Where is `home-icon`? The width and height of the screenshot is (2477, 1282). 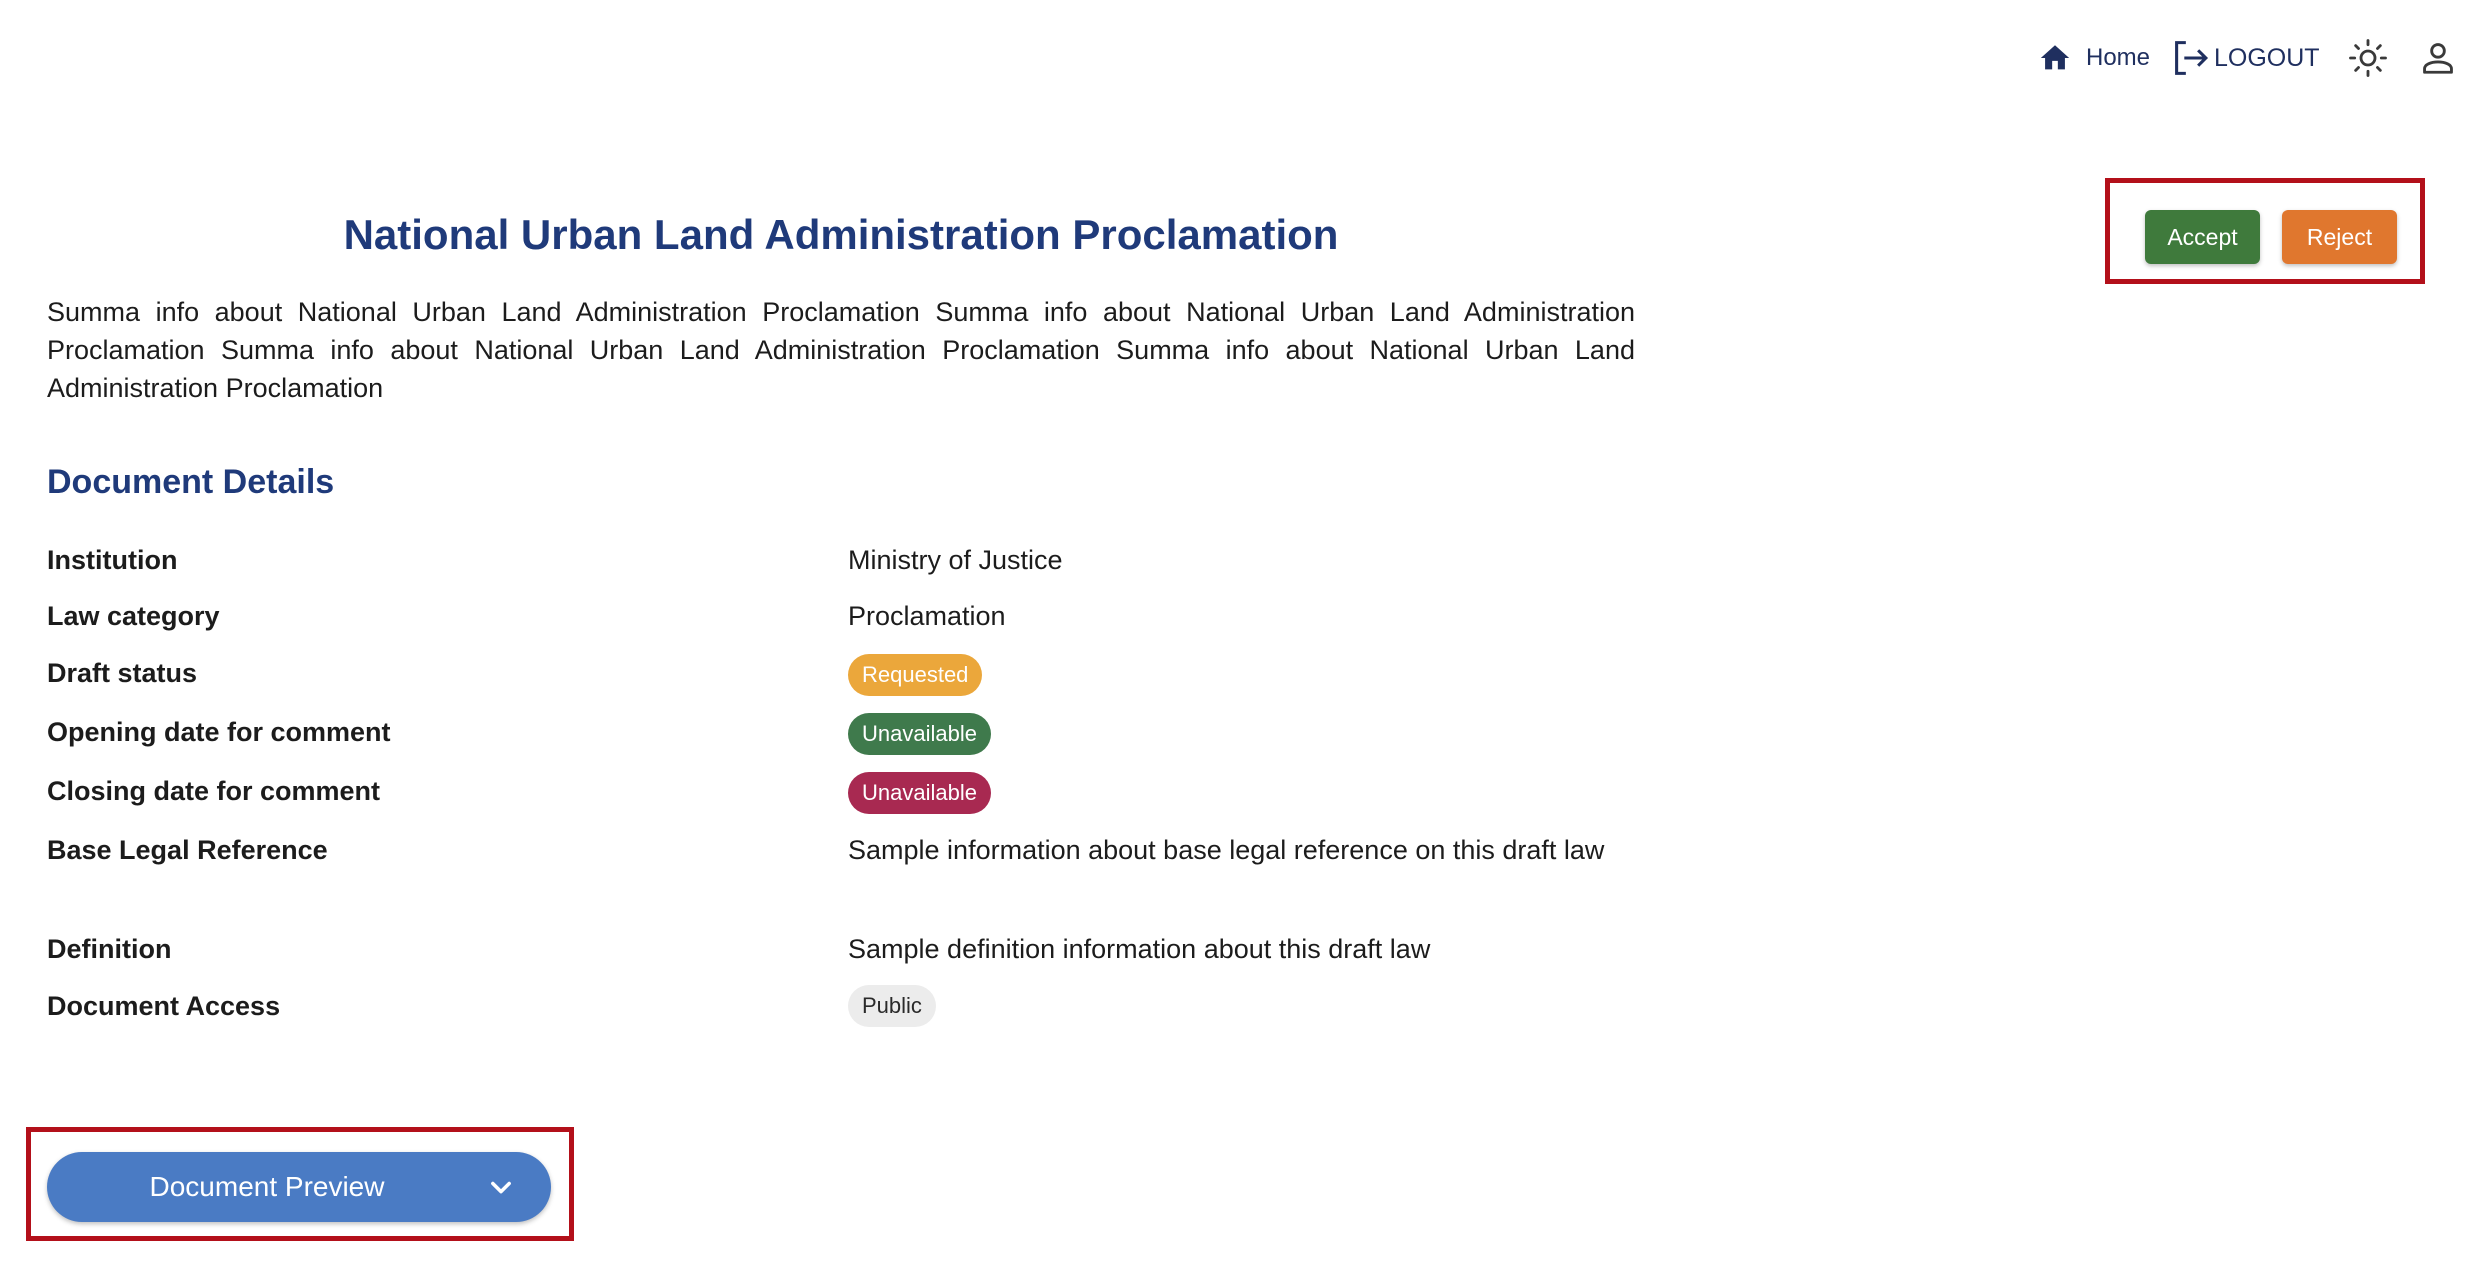
home-icon is located at coordinates (2055, 57).